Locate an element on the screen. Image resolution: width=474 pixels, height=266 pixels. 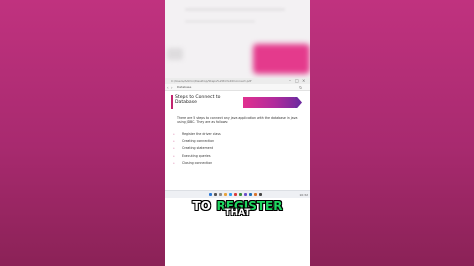
step-label: Creating connection is located at coordinates (198, 141).